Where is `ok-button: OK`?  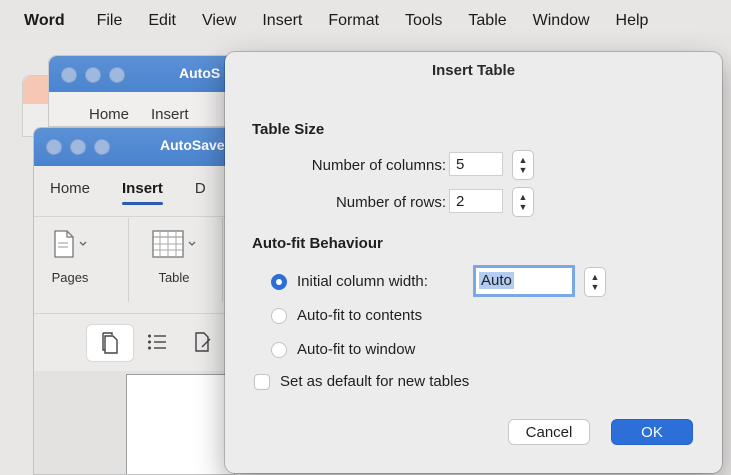 ok-button: OK is located at coordinates (652, 432).